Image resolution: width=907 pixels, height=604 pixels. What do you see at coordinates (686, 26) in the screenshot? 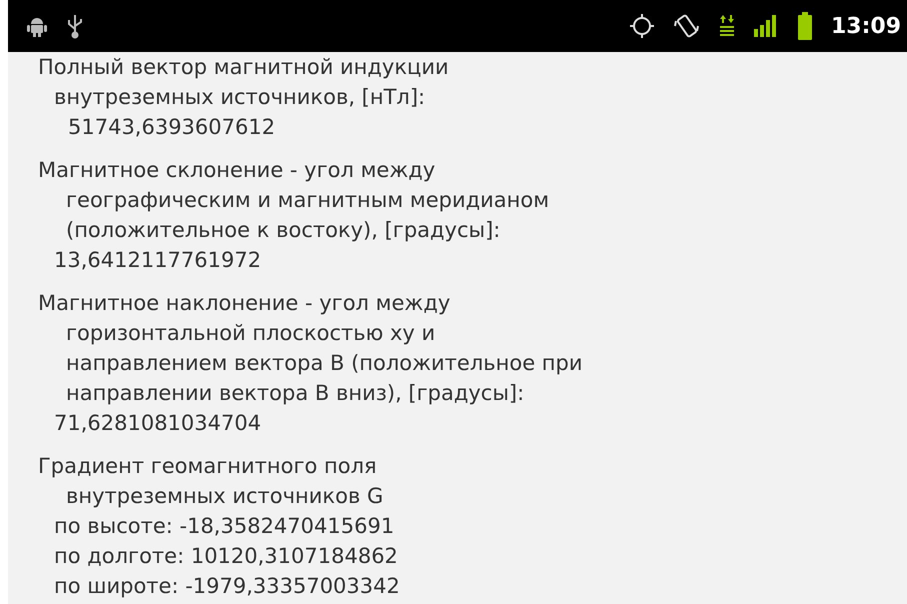
I see `rotate-icon` at bounding box center [686, 26].